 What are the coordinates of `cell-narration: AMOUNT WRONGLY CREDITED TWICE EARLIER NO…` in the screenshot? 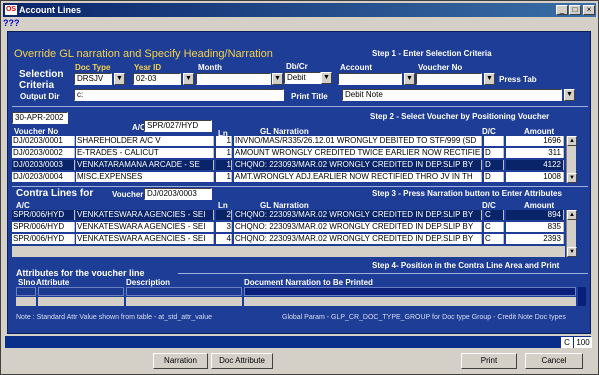 It's located at (358, 153).